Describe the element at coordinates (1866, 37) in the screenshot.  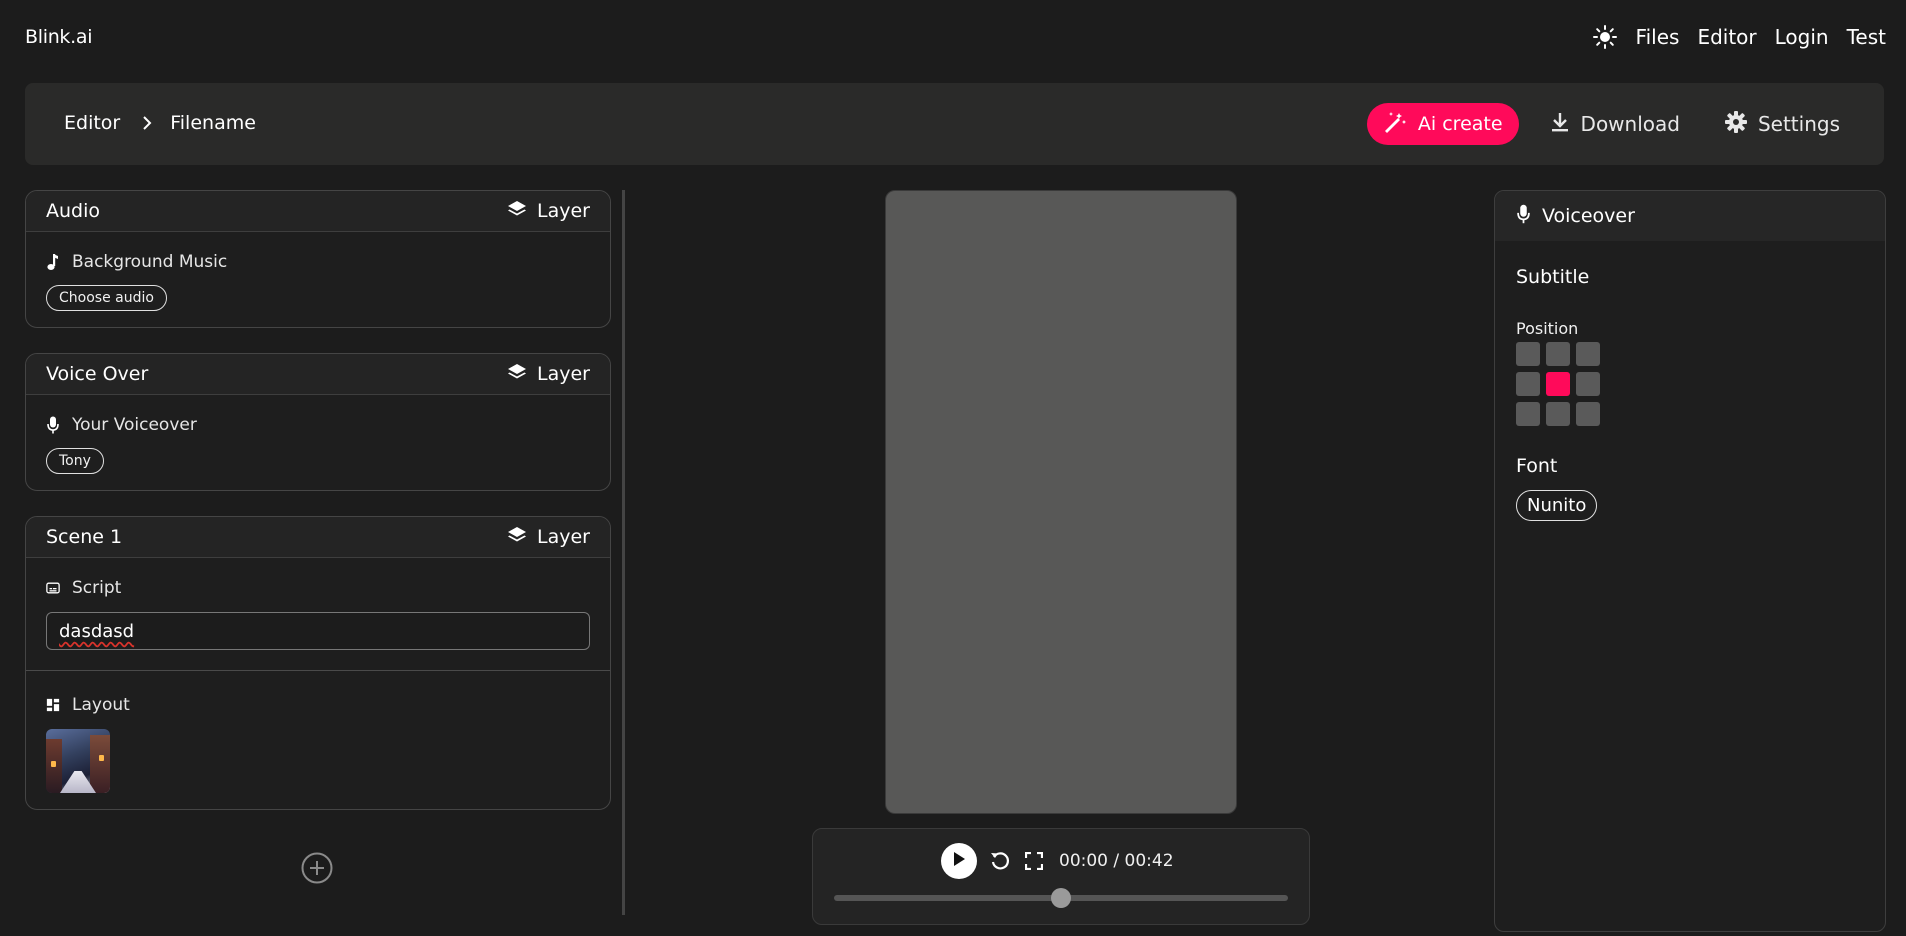
I see `nav-test: Test` at that location.